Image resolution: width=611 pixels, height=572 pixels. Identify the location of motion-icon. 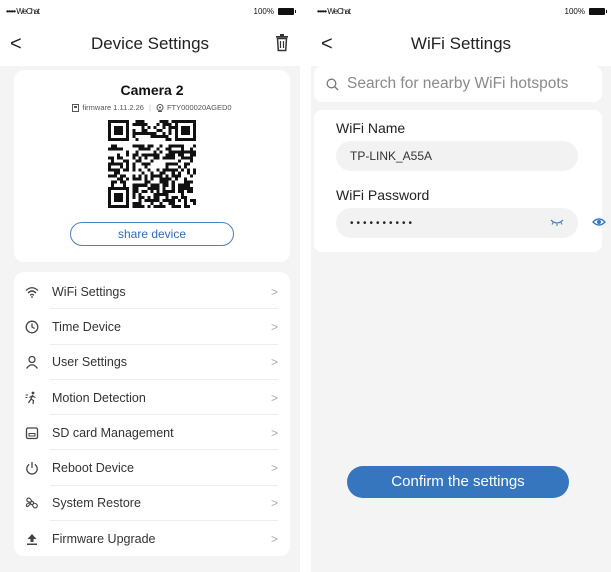
(32, 398).